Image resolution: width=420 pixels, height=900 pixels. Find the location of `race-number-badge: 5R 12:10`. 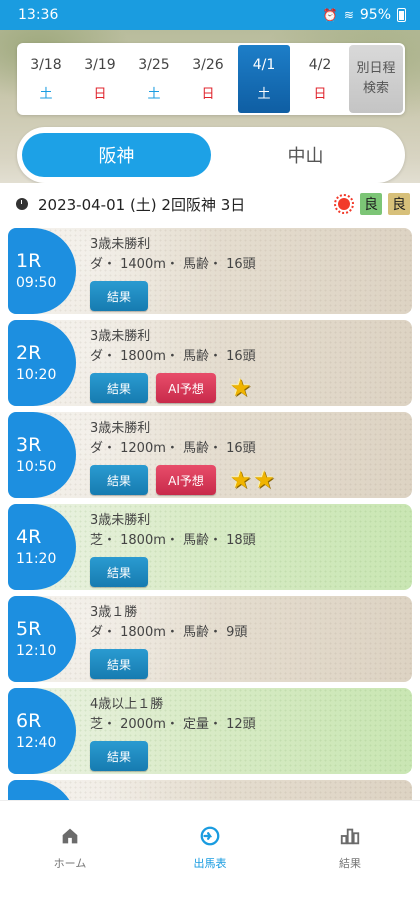

race-number-badge: 5R 12:10 is located at coordinates (42, 639).